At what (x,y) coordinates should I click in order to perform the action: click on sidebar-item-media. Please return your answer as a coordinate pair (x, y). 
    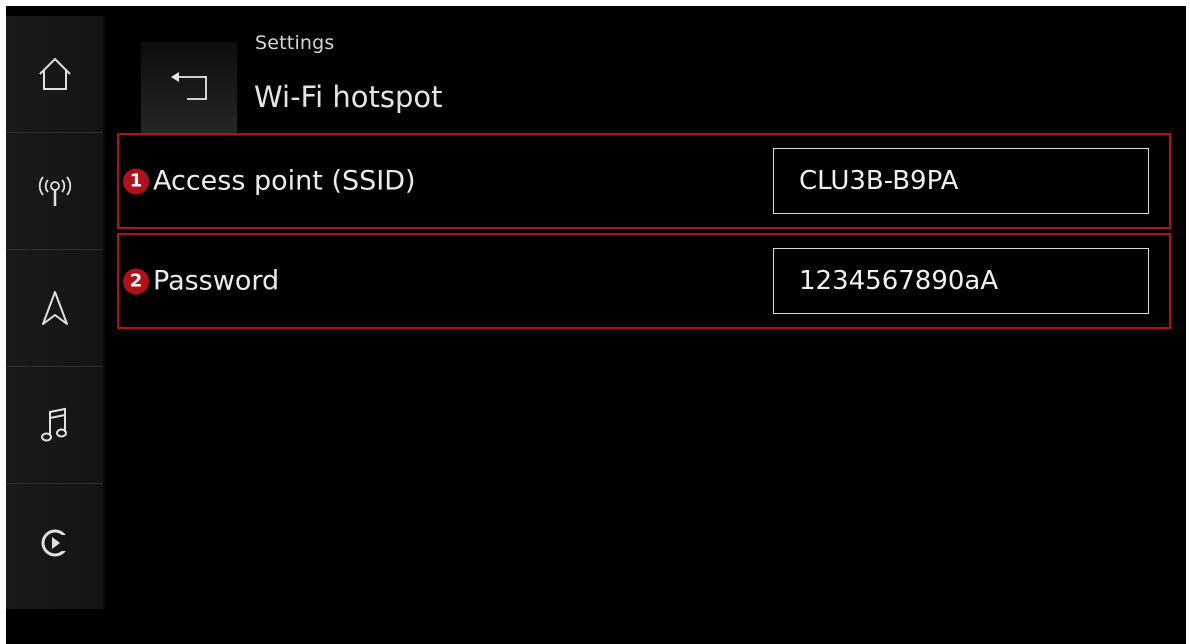
    Looking at the image, I should click on (54, 425).